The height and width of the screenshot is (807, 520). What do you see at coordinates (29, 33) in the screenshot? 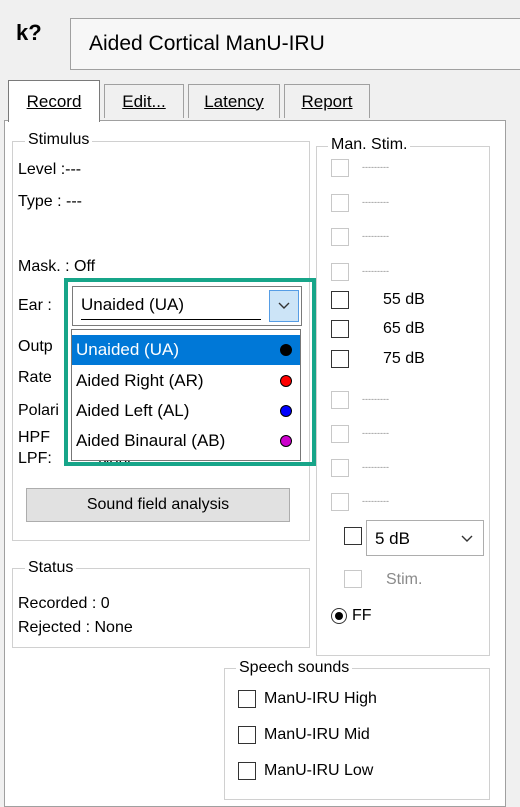
I see `help-cursor-icon: k?` at bounding box center [29, 33].